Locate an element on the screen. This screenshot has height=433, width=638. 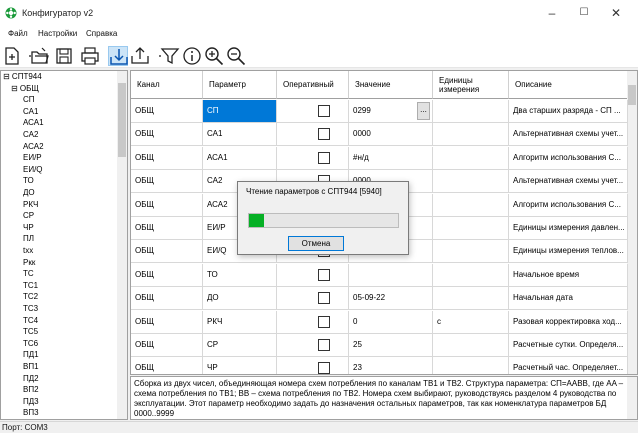
description-scrollbar is located at coordinates (632, 398).